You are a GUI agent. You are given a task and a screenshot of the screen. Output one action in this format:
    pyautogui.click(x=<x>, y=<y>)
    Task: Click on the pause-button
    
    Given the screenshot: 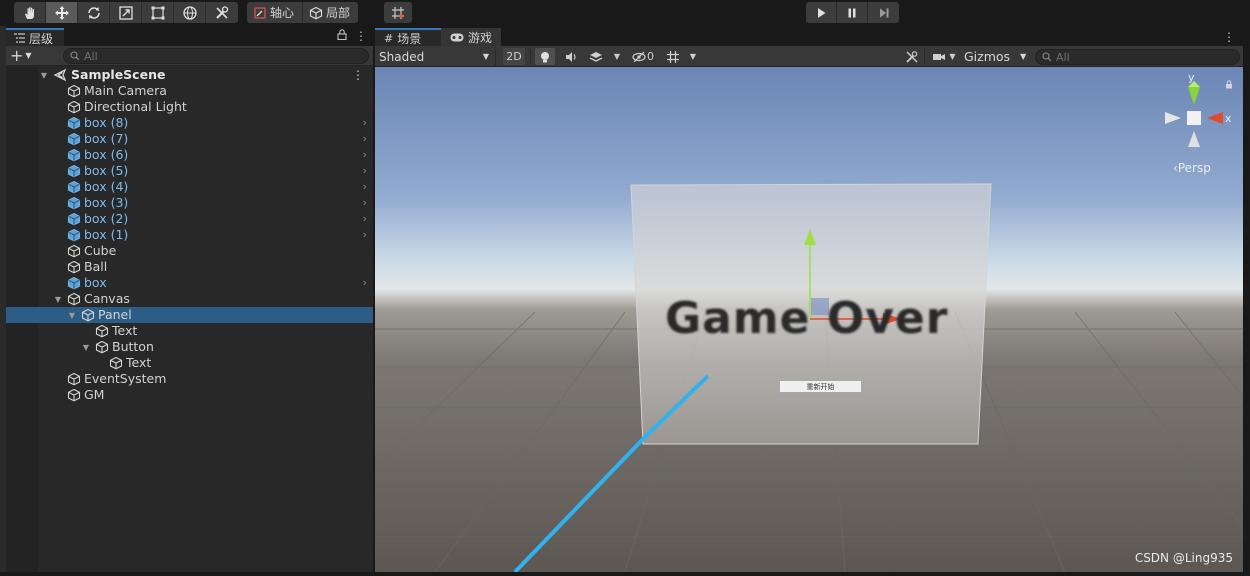 What is the action you would take?
    pyautogui.click(x=852, y=12)
    